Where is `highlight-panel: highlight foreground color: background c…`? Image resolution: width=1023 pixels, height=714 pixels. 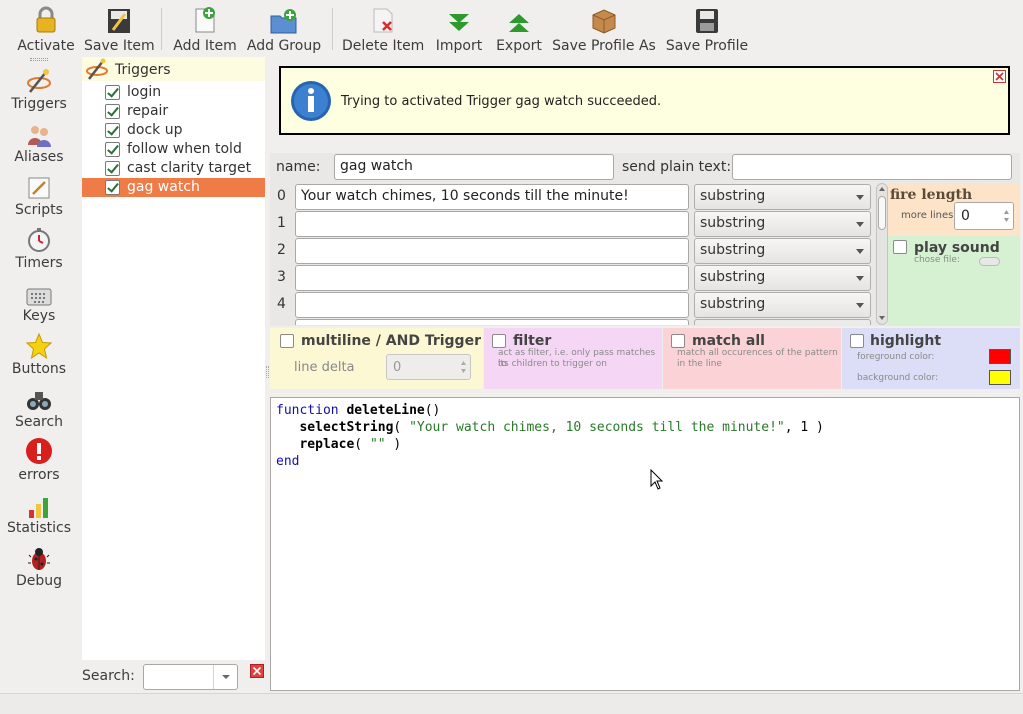
highlight-panel: highlight foreground color: background c… is located at coordinates (931, 358).